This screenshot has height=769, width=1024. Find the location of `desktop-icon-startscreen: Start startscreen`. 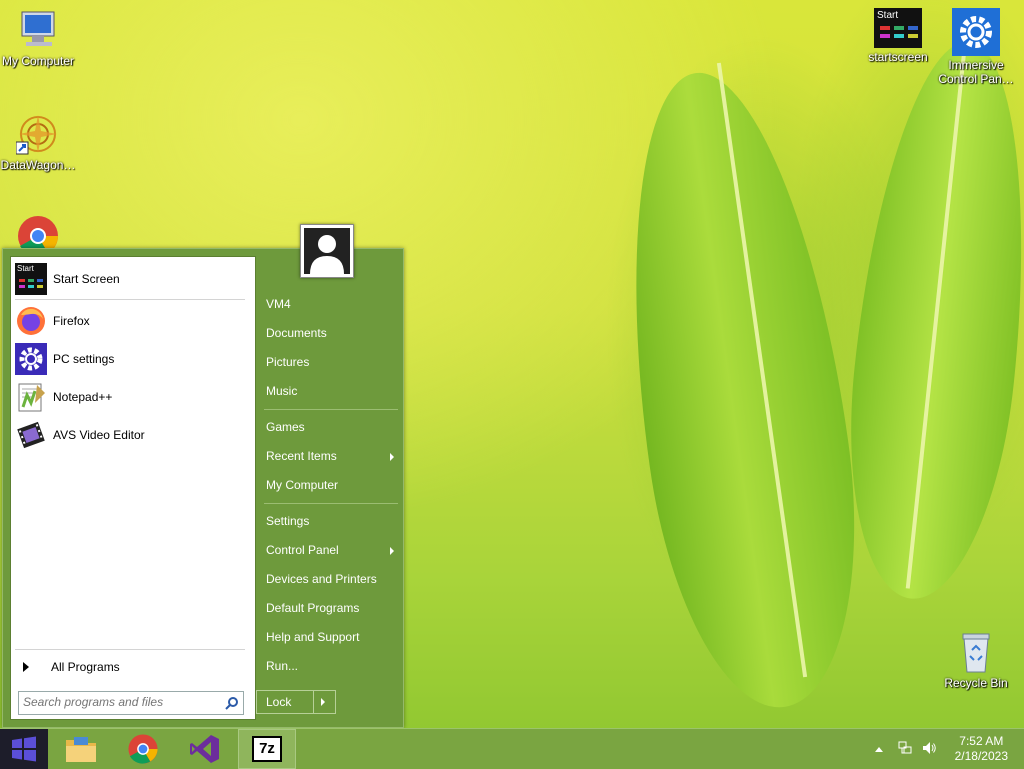

desktop-icon-startscreen: Start startscreen is located at coordinates (898, 36).